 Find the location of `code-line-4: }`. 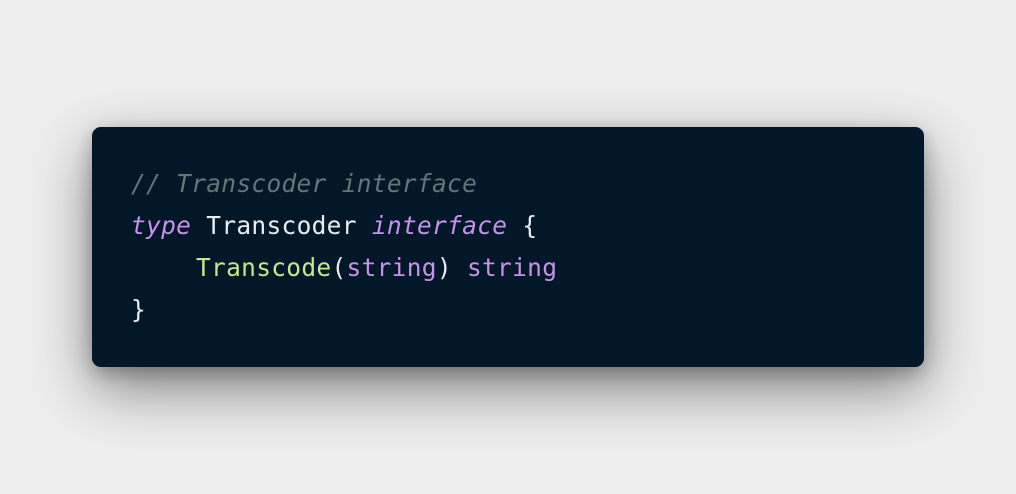

code-line-4: } is located at coordinates (344, 310).